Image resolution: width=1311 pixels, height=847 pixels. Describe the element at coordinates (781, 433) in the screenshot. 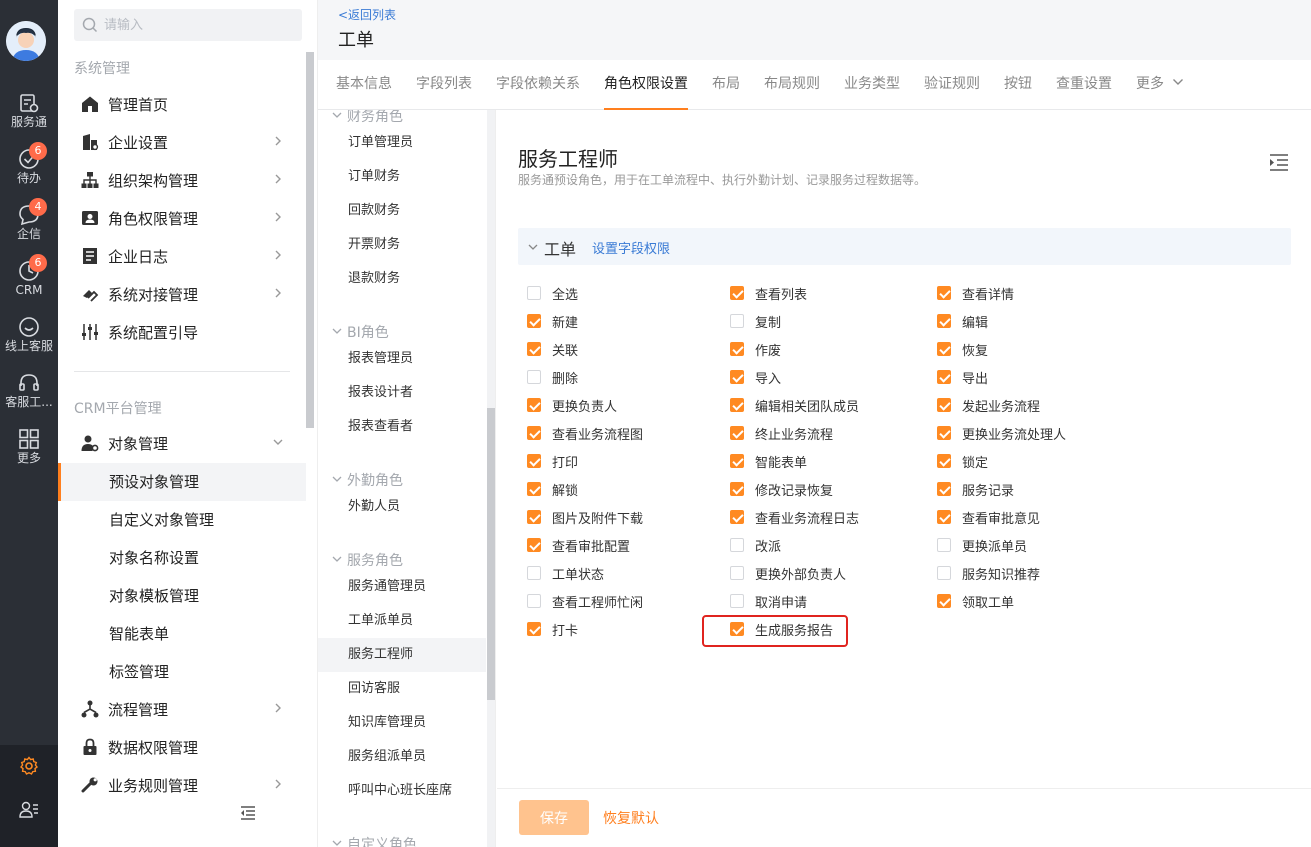

I see `permission-item: 终止业务流程` at that location.